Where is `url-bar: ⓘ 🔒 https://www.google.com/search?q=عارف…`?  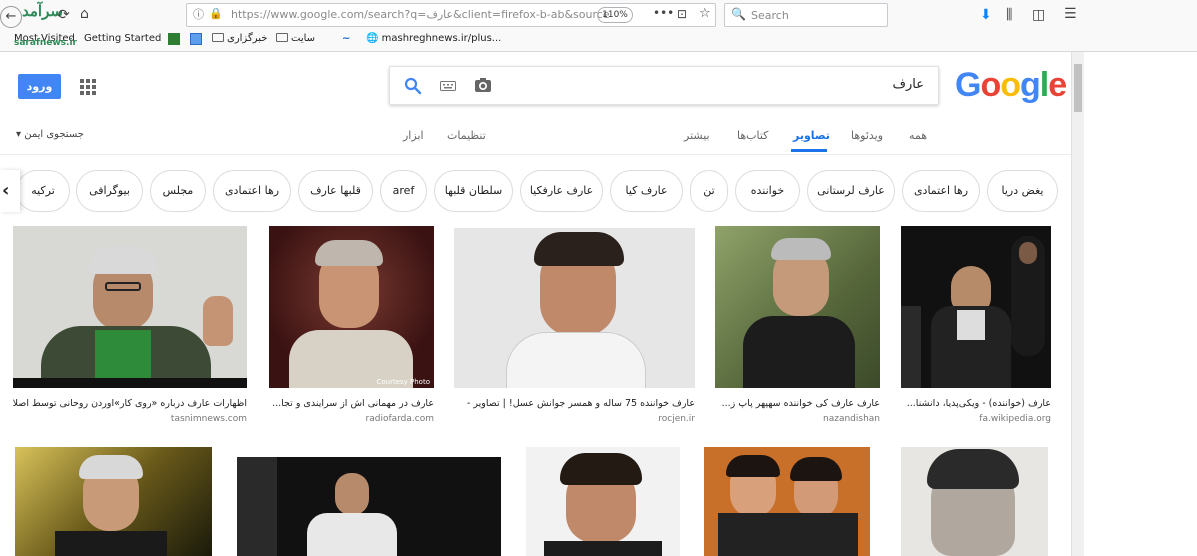
url-bar: ⓘ 🔒 https://www.google.com/search?q=عارف… is located at coordinates (451, 15).